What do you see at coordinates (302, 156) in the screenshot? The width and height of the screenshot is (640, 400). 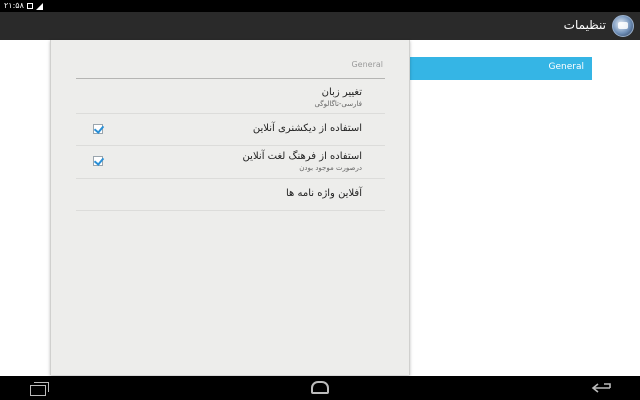 I see `setting-title: استفاده از فرهنگ لغت آنلاین` at bounding box center [302, 156].